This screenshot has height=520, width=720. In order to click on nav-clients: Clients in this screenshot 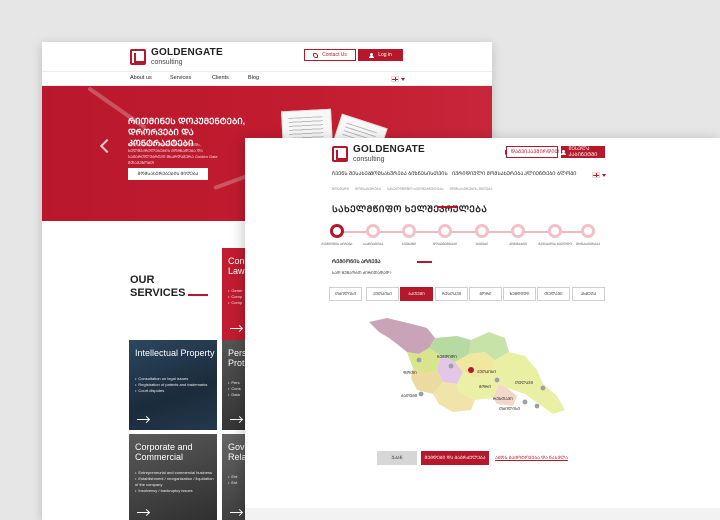, I will do `click(220, 78)`.